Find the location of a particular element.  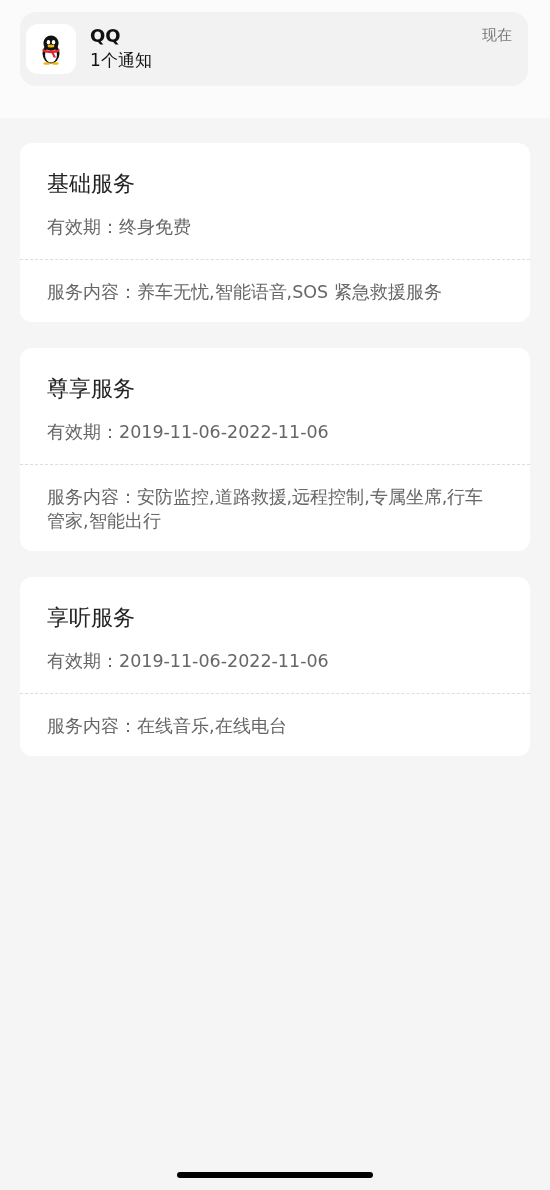

service-title: 基础服务 is located at coordinates (91, 184).